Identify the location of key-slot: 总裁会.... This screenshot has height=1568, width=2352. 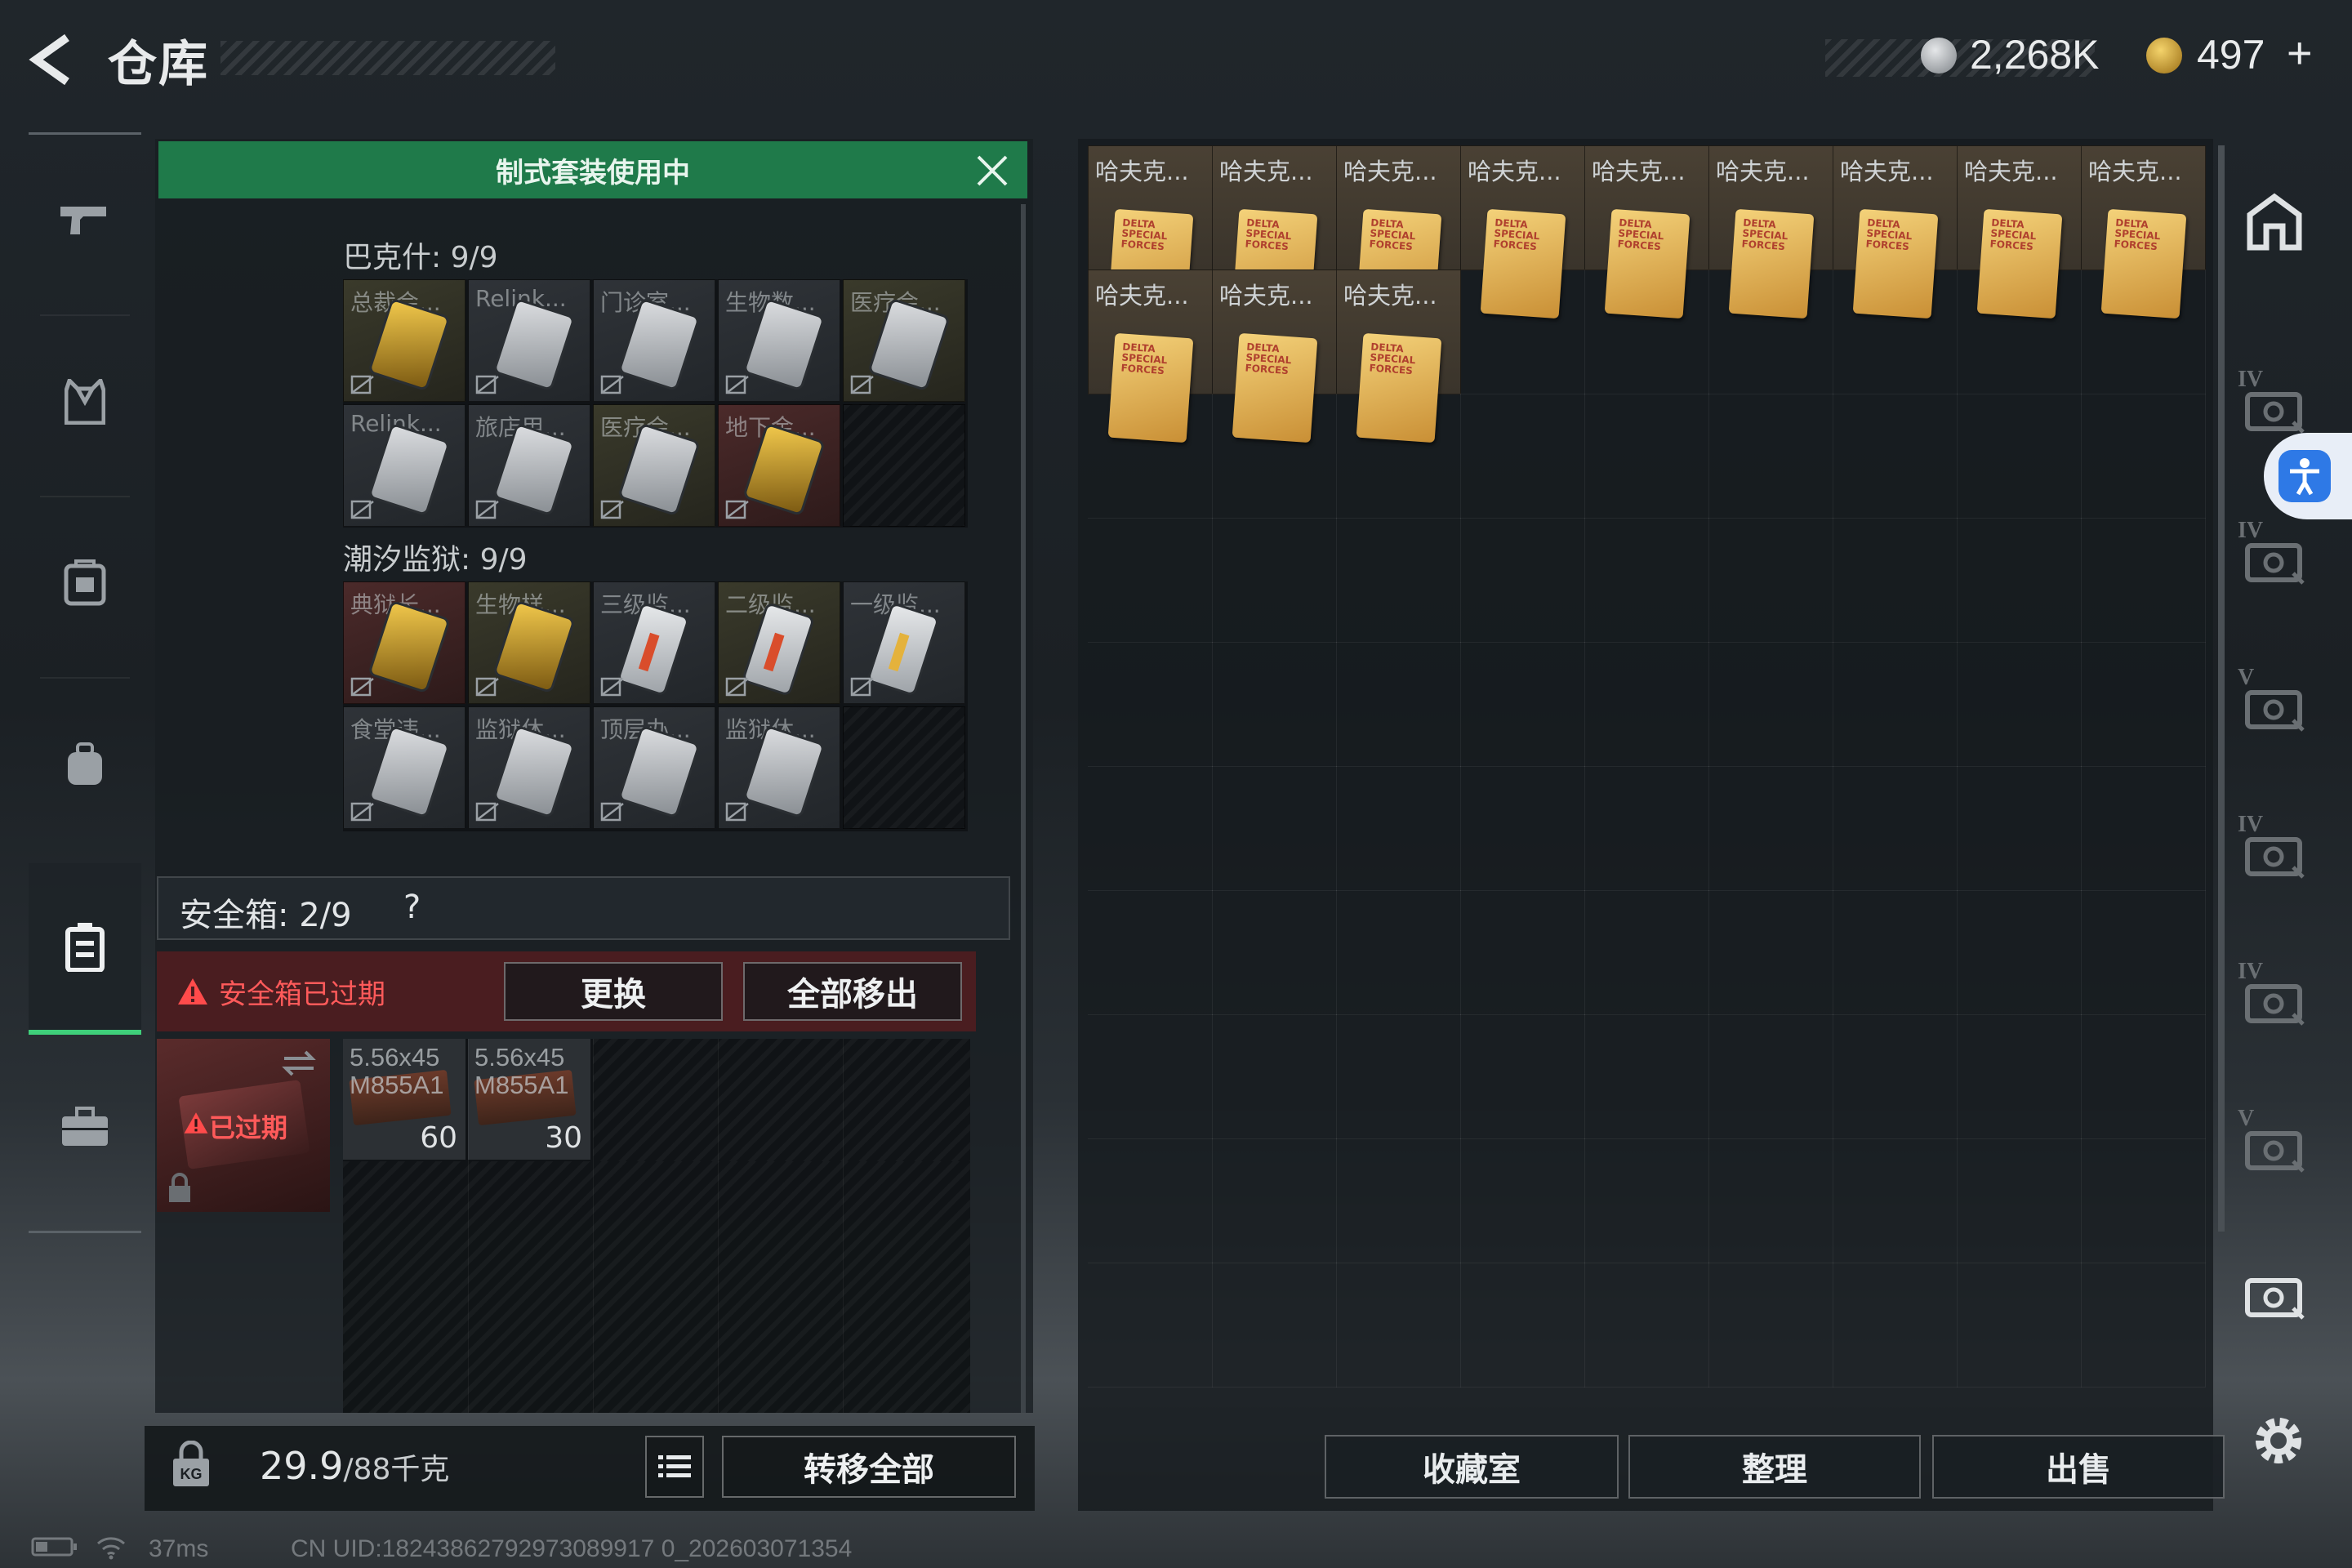
(404, 340).